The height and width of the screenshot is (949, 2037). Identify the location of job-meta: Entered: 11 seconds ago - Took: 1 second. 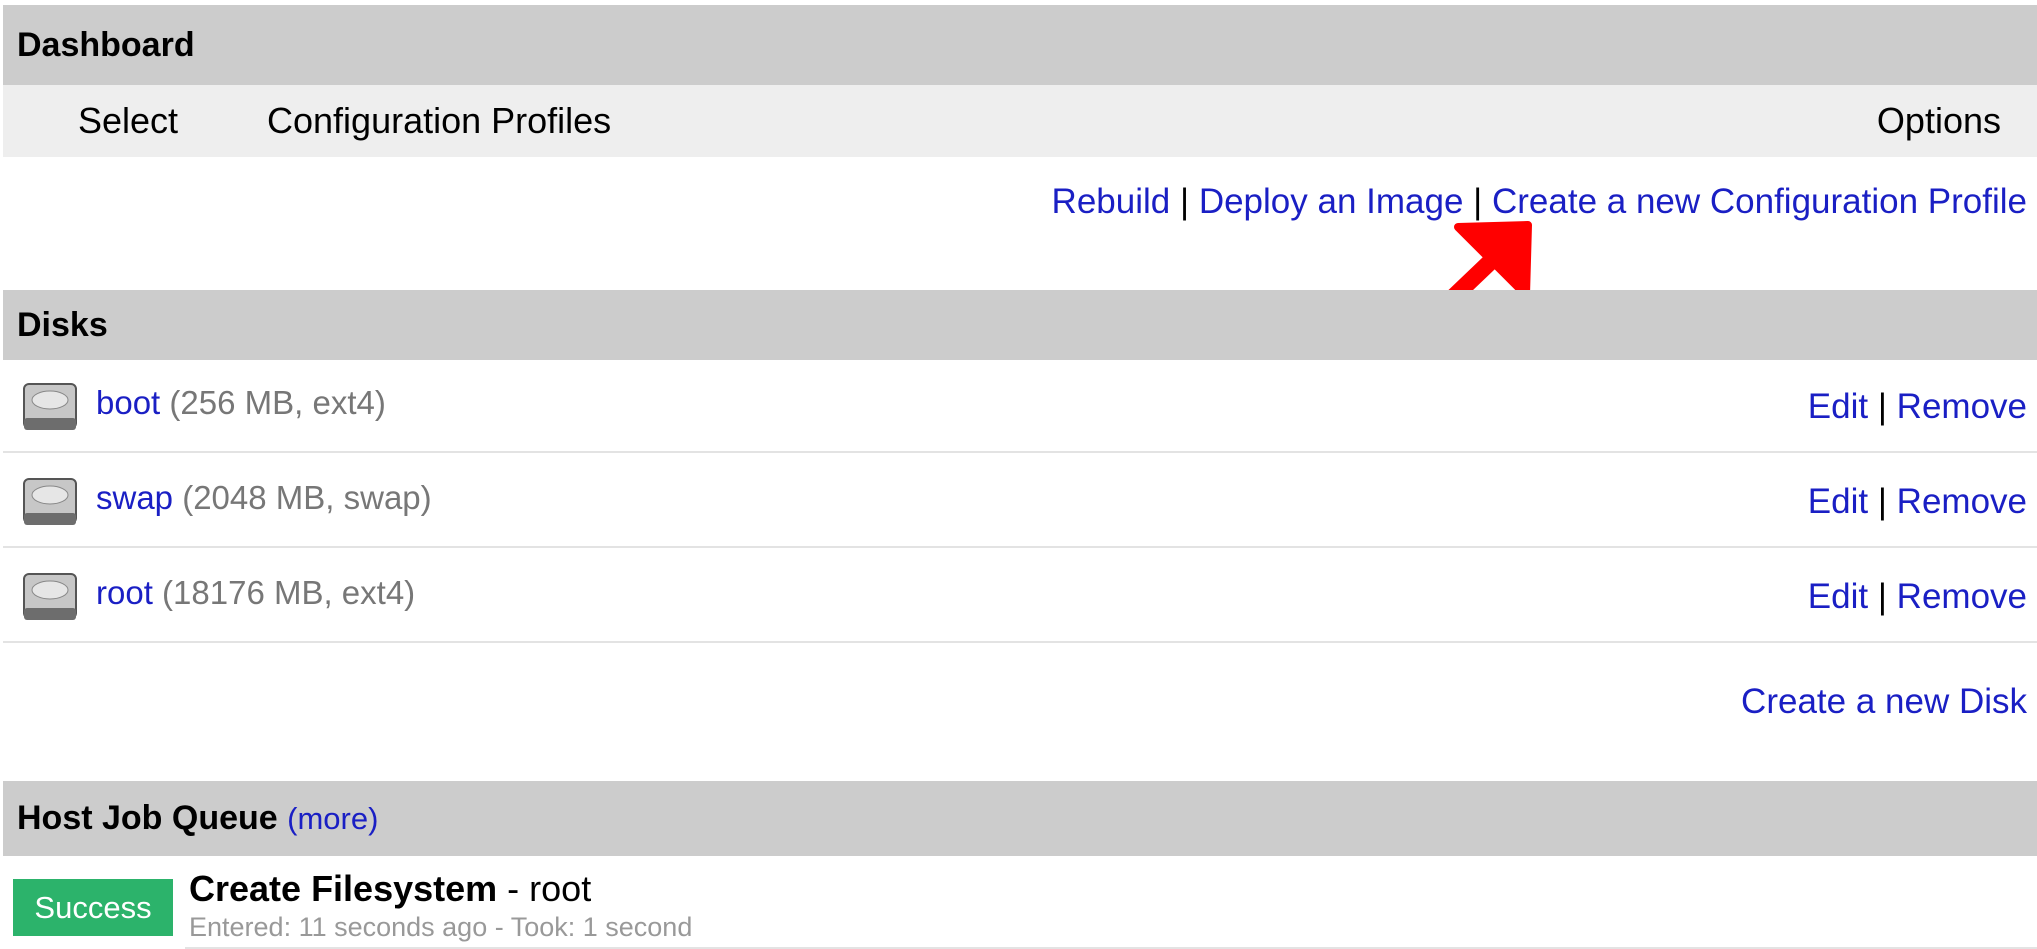
(441, 927).